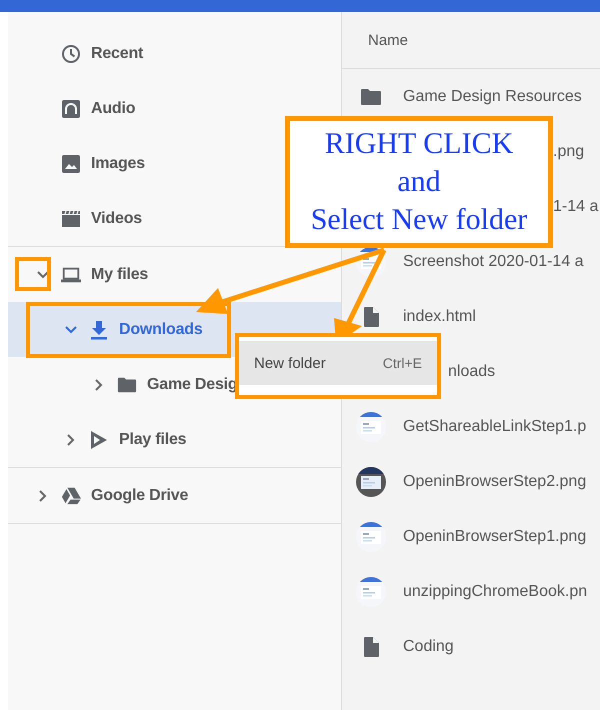 This screenshot has height=710, width=600. Describe the element at coordinates (494, 427) in the screenshot. I see `file-name: GetShareableLinkStep1.p` at that location.